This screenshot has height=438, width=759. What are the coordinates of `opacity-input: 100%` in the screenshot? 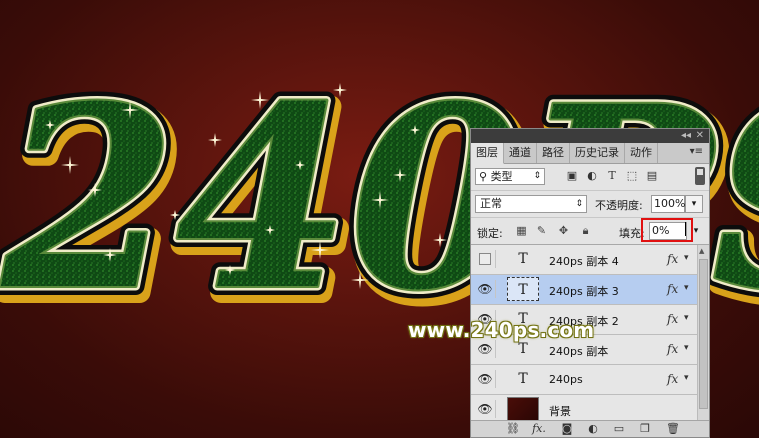 It's located at (668, 204).